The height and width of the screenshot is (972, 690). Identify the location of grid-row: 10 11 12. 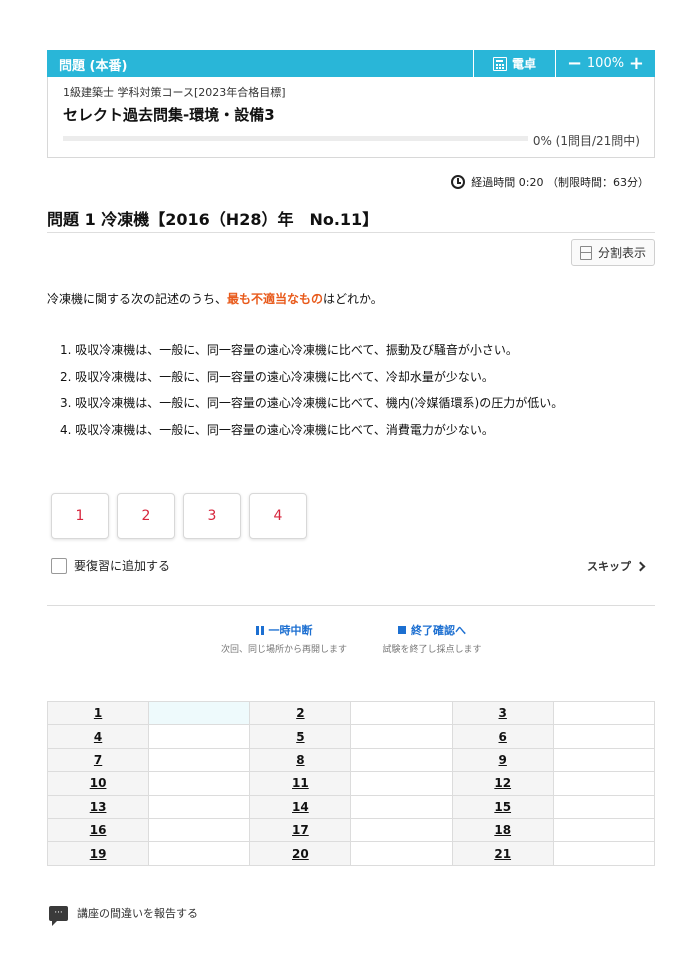
(351, 783).